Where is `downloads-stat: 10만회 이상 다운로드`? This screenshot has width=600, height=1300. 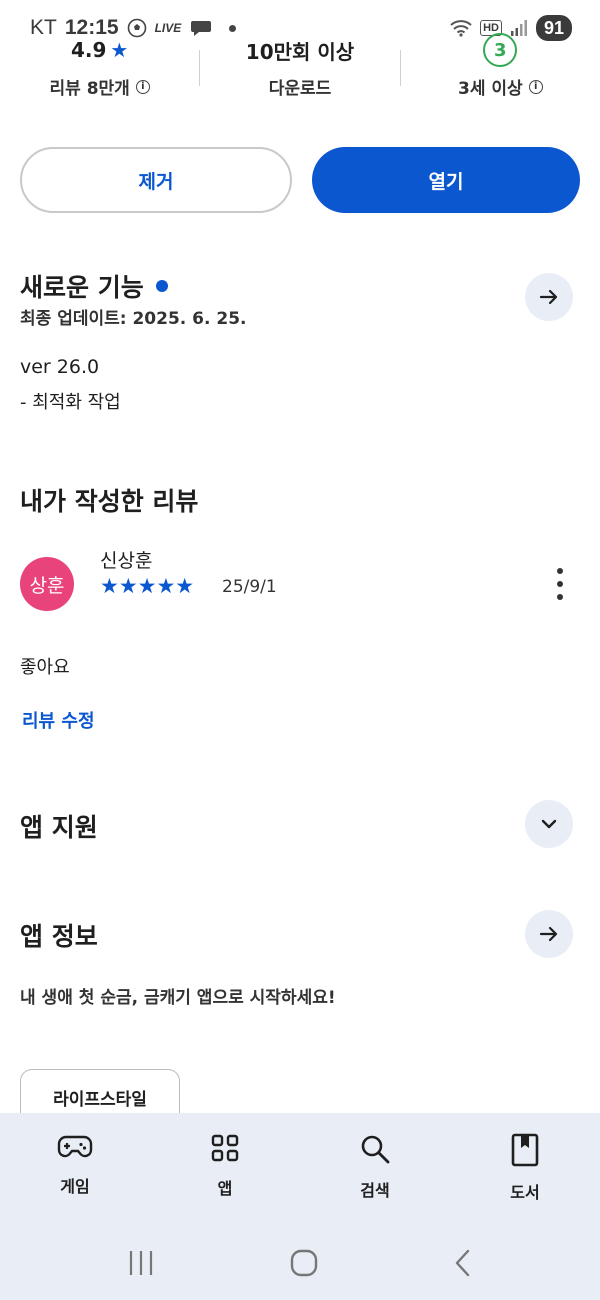 downloads-stat: 10만회 이상 다운로드 is located at coordinates (299, 70).